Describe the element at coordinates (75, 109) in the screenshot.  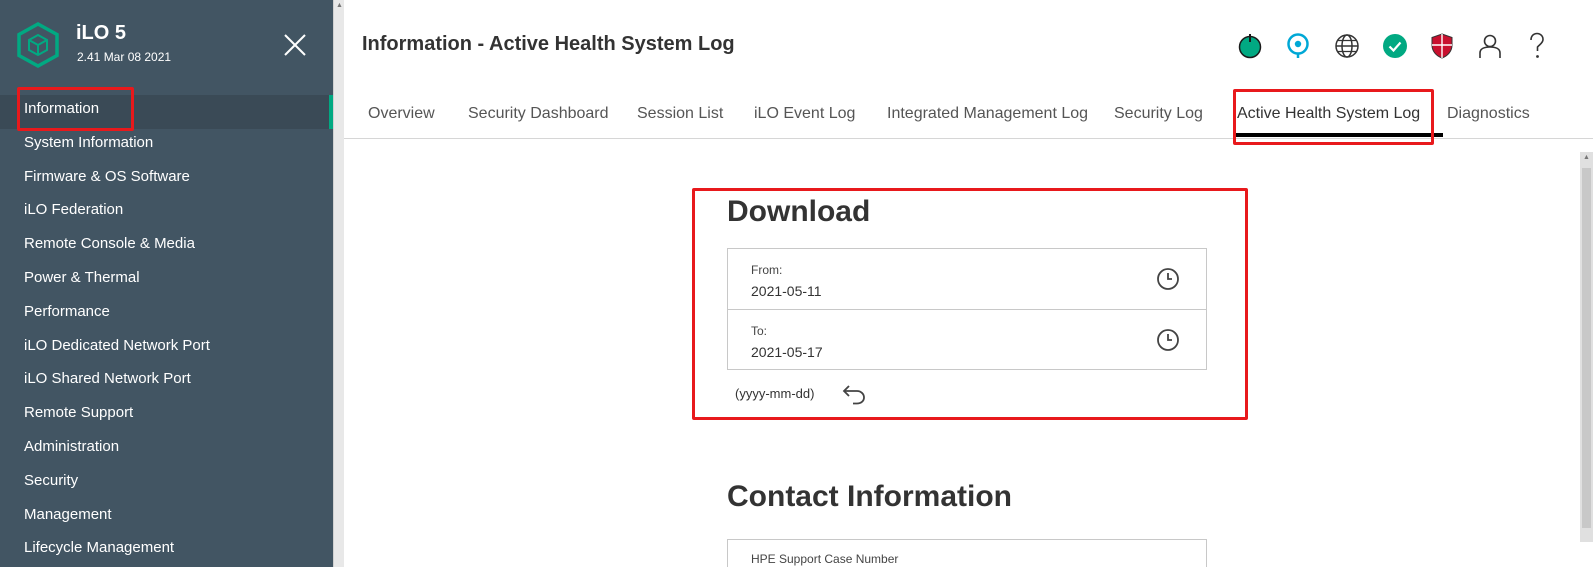
I see `highlight-information` at that location.